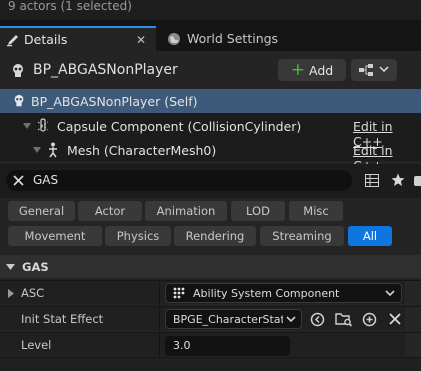 Image resolution: width=421 pixels, height=371 pixels. Describe the element at coordinates (10, 267) in the screenshot. I see `triangle-down-icon` at that location.